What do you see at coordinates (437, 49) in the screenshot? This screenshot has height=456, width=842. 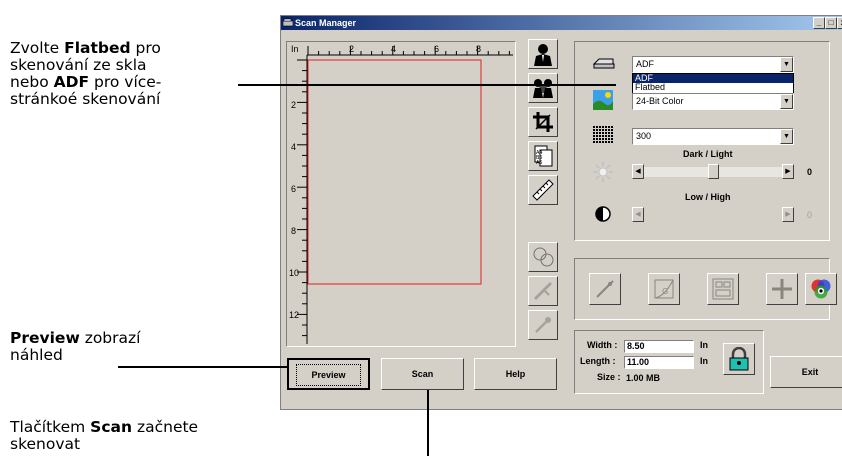 I see `ruler-top-tick: 6` at bounding box center [437, 49].